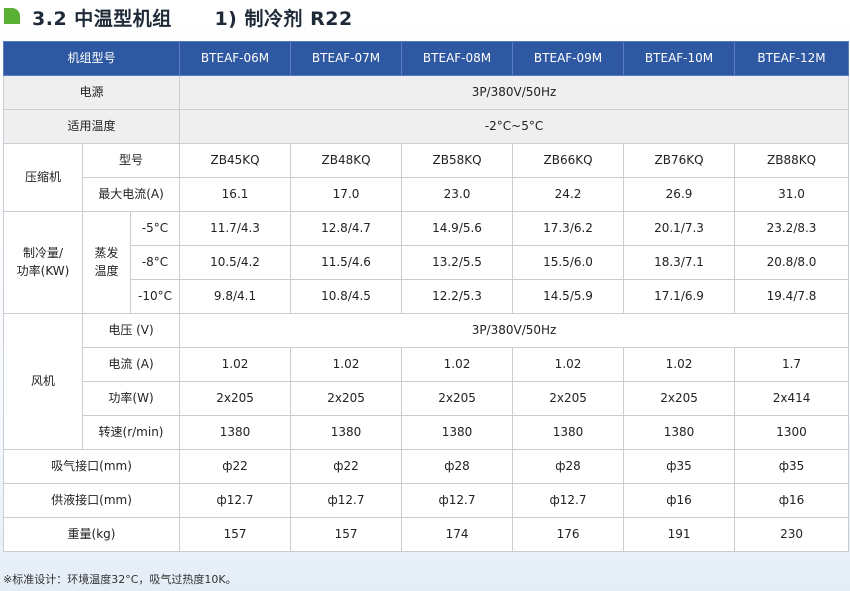 The image size is (850, 591). What do you see at coordinates (792, 194) in the screenshot?
I see `compressor-current: 31.0` at bounding box center [792, 194].